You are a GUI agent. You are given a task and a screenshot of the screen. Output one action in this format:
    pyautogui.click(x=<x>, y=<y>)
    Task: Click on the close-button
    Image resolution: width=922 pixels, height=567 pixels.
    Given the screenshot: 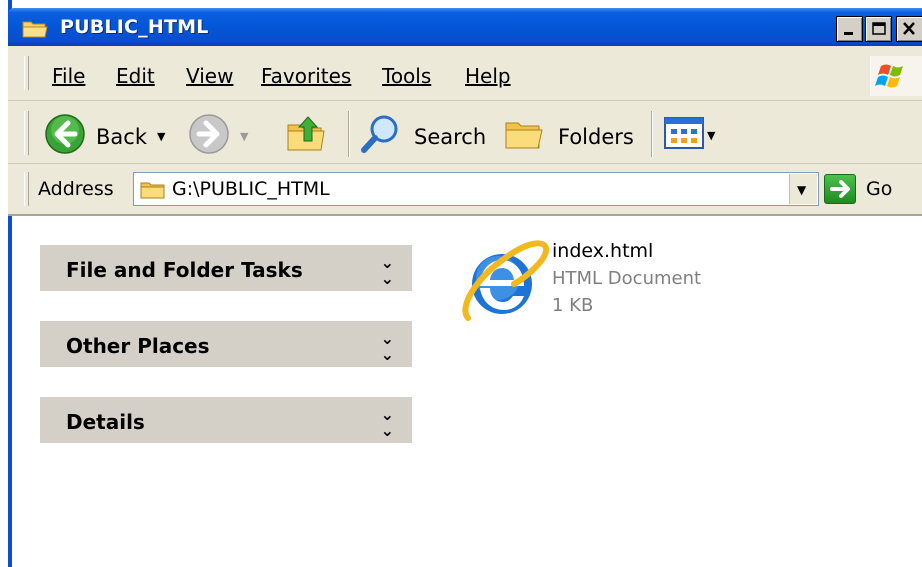 What is the action you would take?
    pyautogui.click(x=909, y=29)
    